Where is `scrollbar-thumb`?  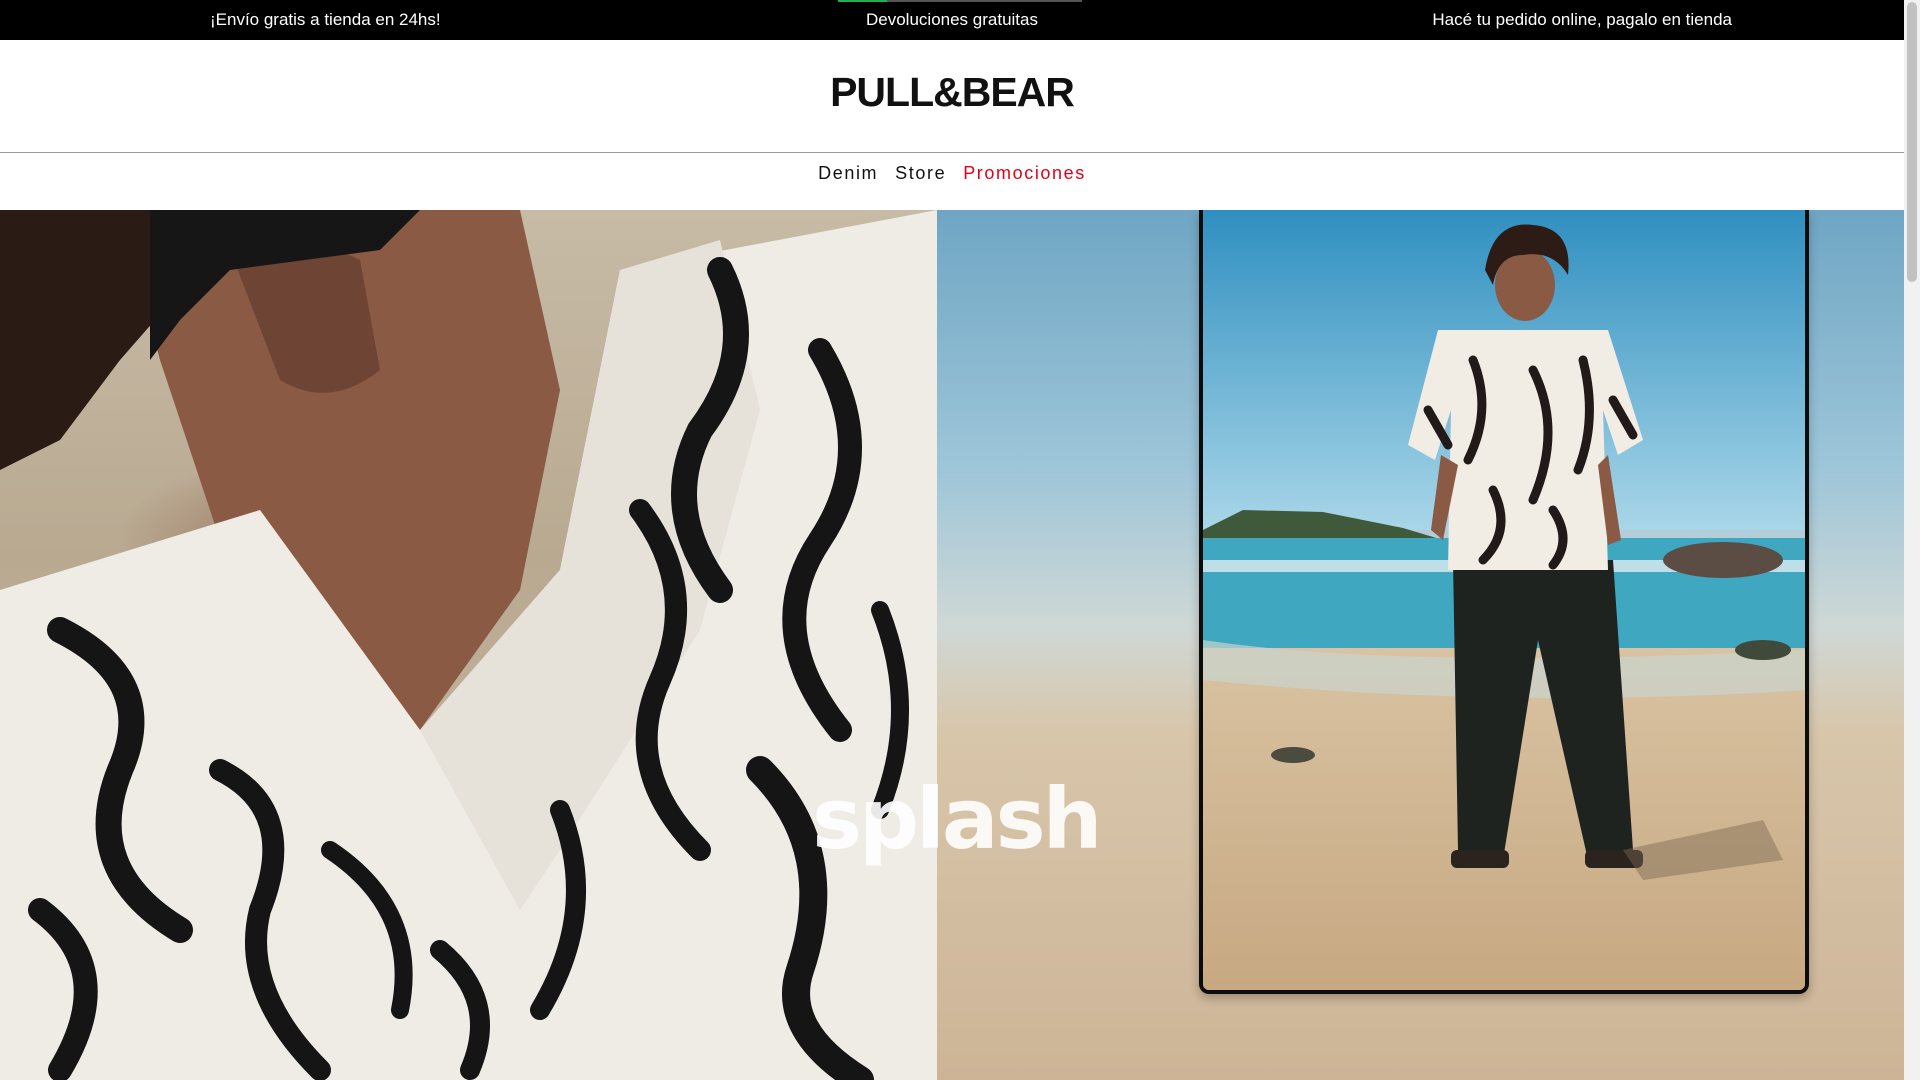 scrollbar-thumb is located at coordinates (1912, 142).